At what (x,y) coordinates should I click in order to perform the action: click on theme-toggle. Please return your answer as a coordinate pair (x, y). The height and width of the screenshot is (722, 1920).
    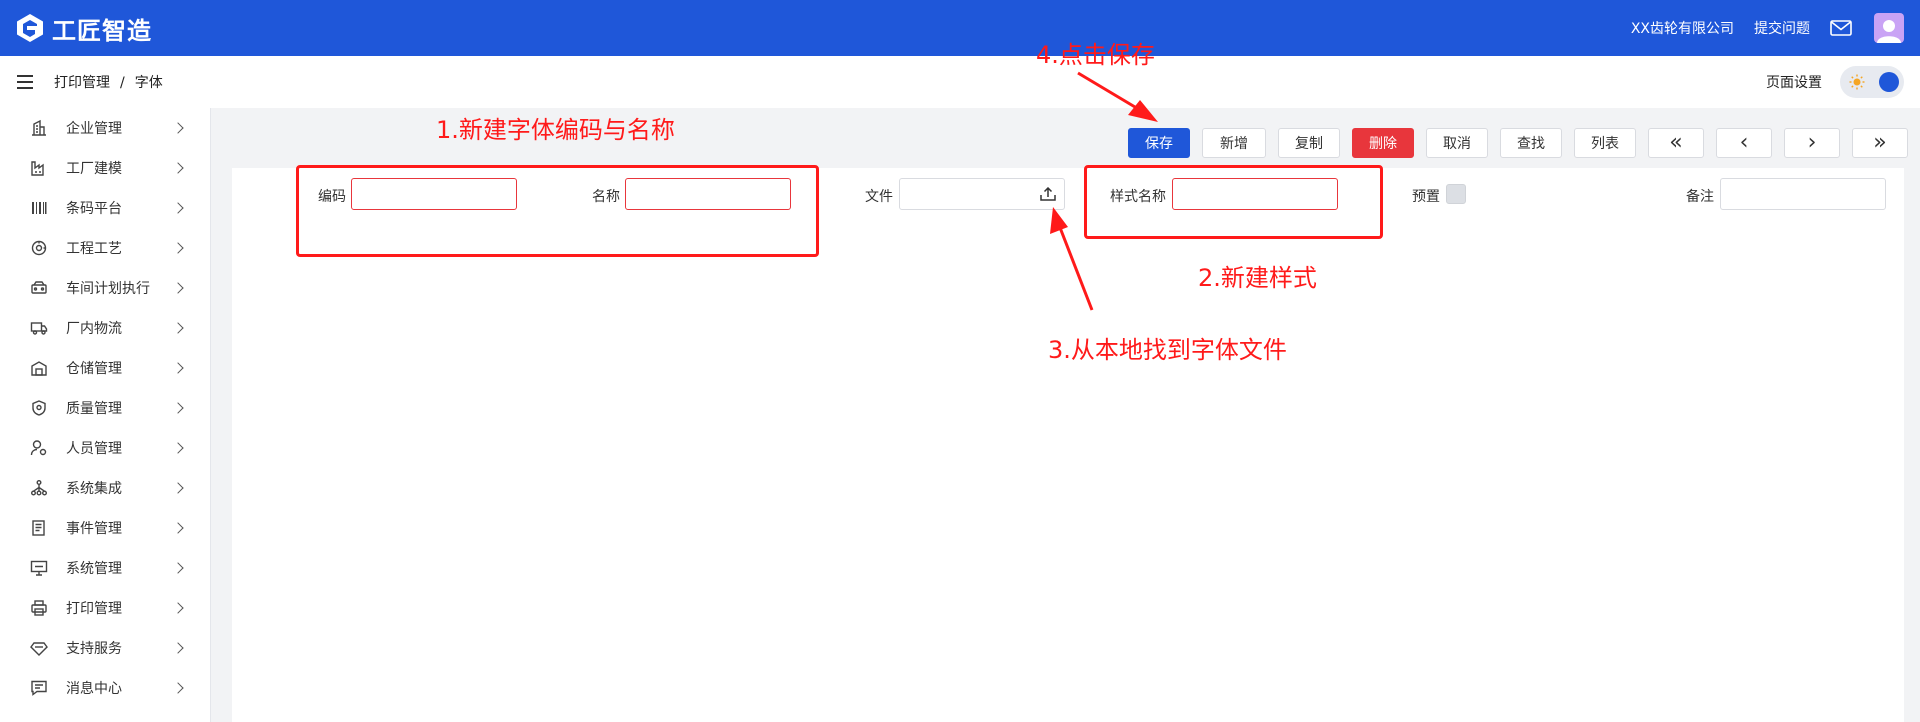
    Looking at the image, I should click on (1872, 82).